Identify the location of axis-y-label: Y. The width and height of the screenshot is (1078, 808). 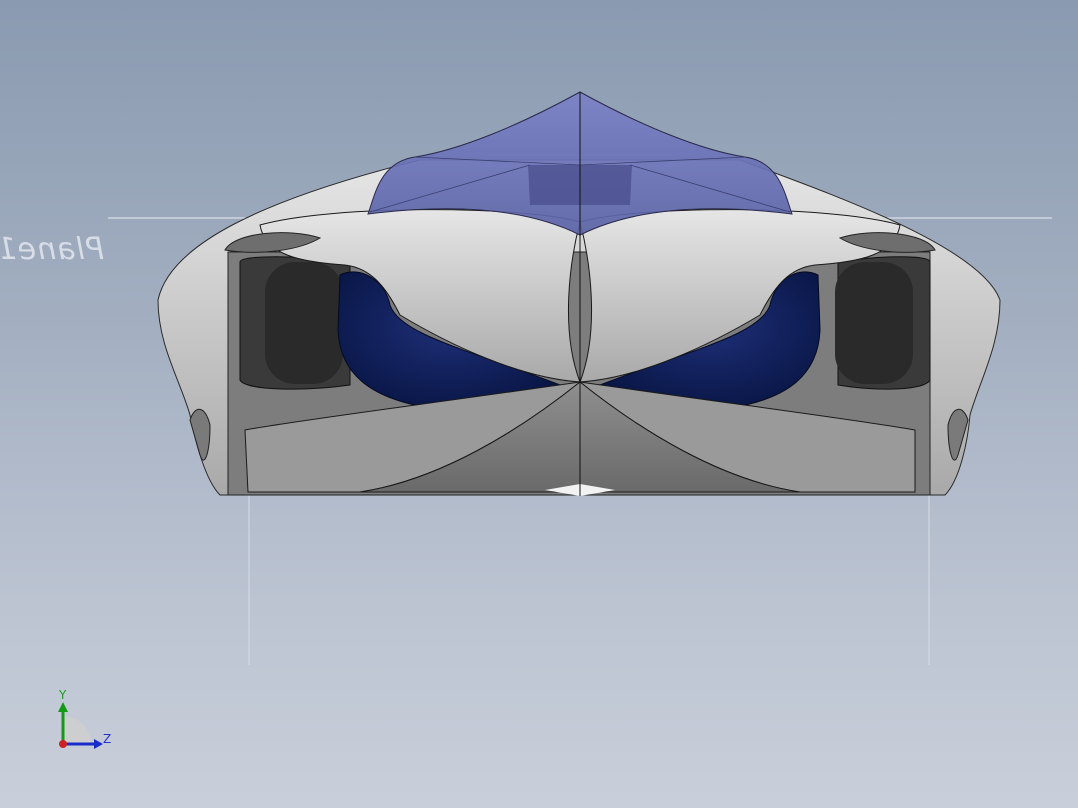
(63, 695).